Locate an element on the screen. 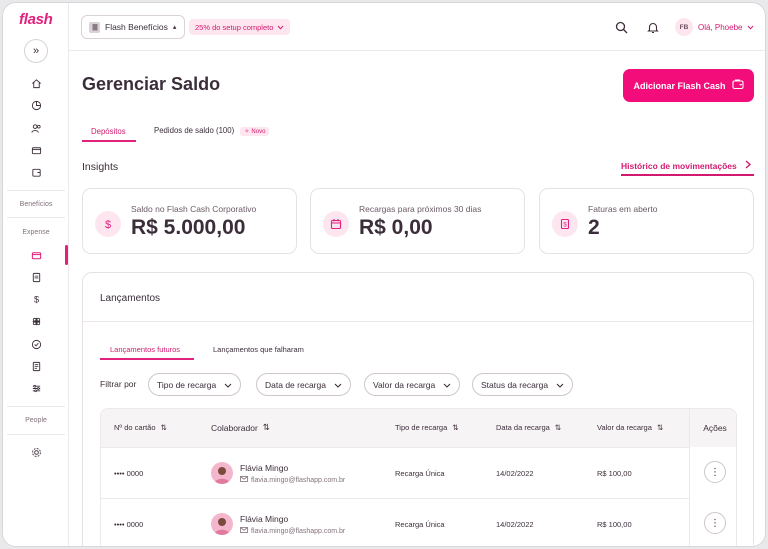 This screenshot has width=768, height=549. settings-icon is located at coordinates (36, 452).